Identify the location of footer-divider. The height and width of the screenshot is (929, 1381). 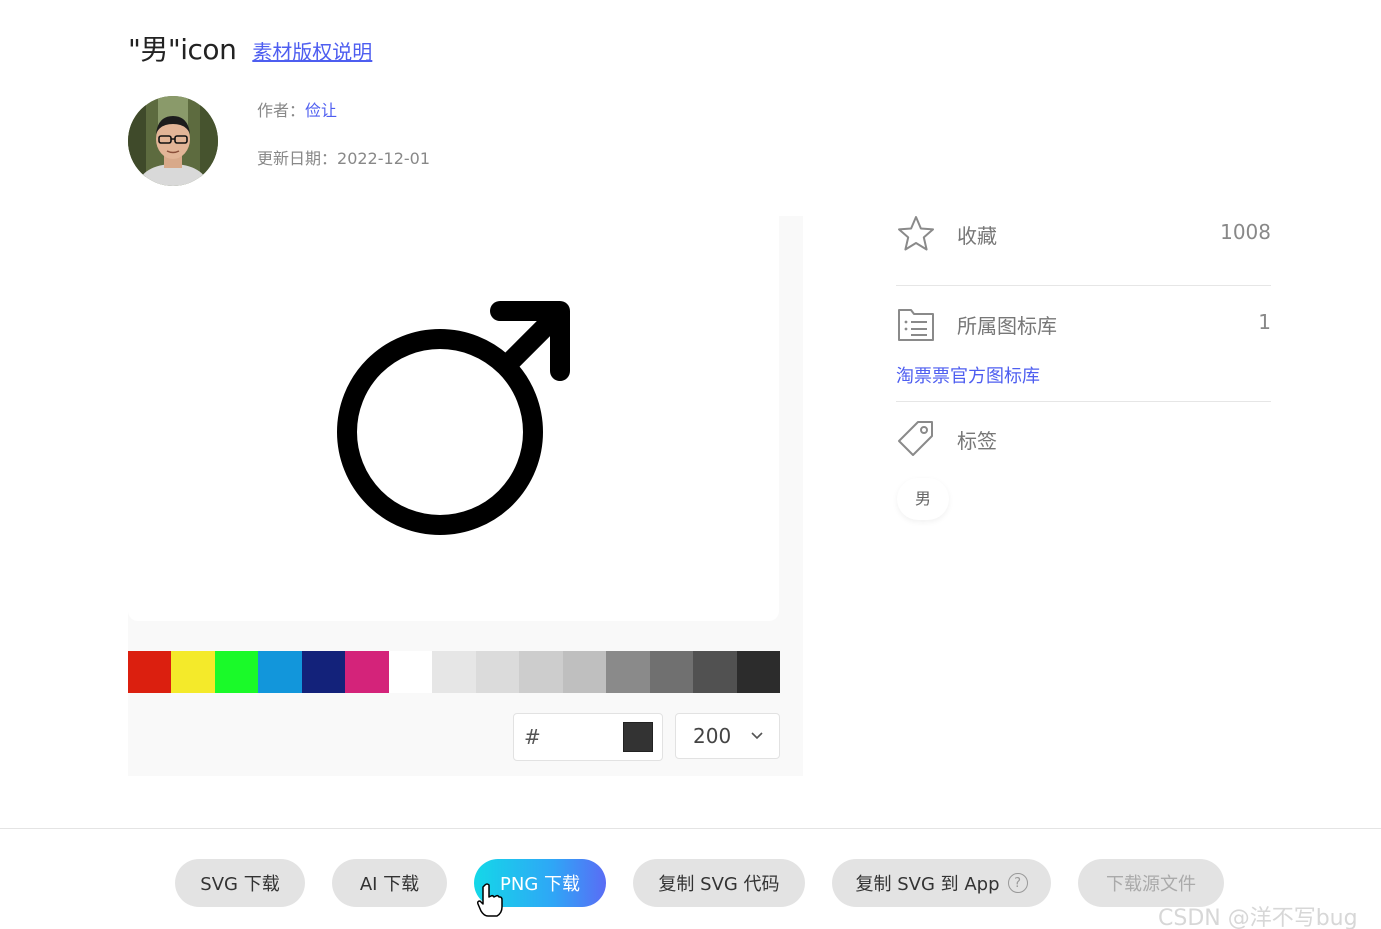
(690, 828).